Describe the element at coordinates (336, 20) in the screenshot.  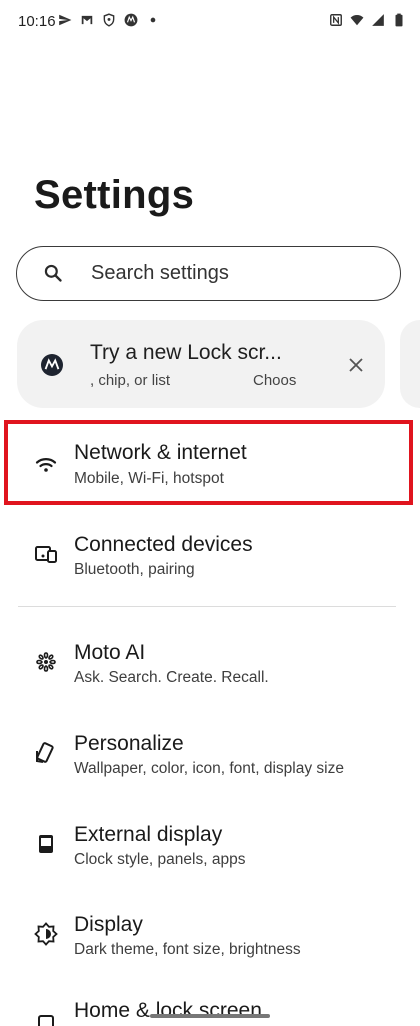
I see `nfc-icon` at that location.